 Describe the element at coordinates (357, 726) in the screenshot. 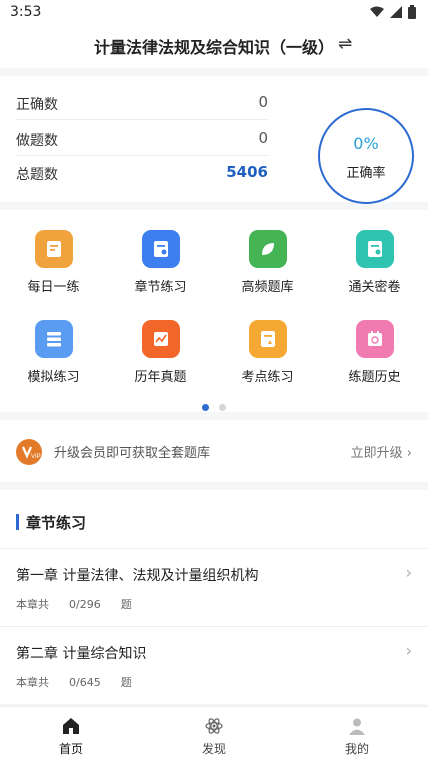

I see `profile-icon` at that location.